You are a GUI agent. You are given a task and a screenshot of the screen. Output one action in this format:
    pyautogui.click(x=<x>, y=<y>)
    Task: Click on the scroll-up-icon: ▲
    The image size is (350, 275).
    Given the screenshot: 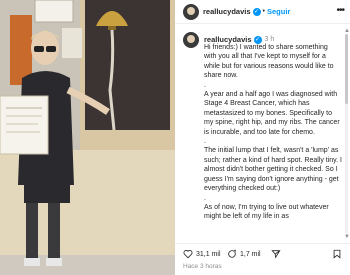 What is the action you would take?
    pyautogui.click(x=347, y=31)
    